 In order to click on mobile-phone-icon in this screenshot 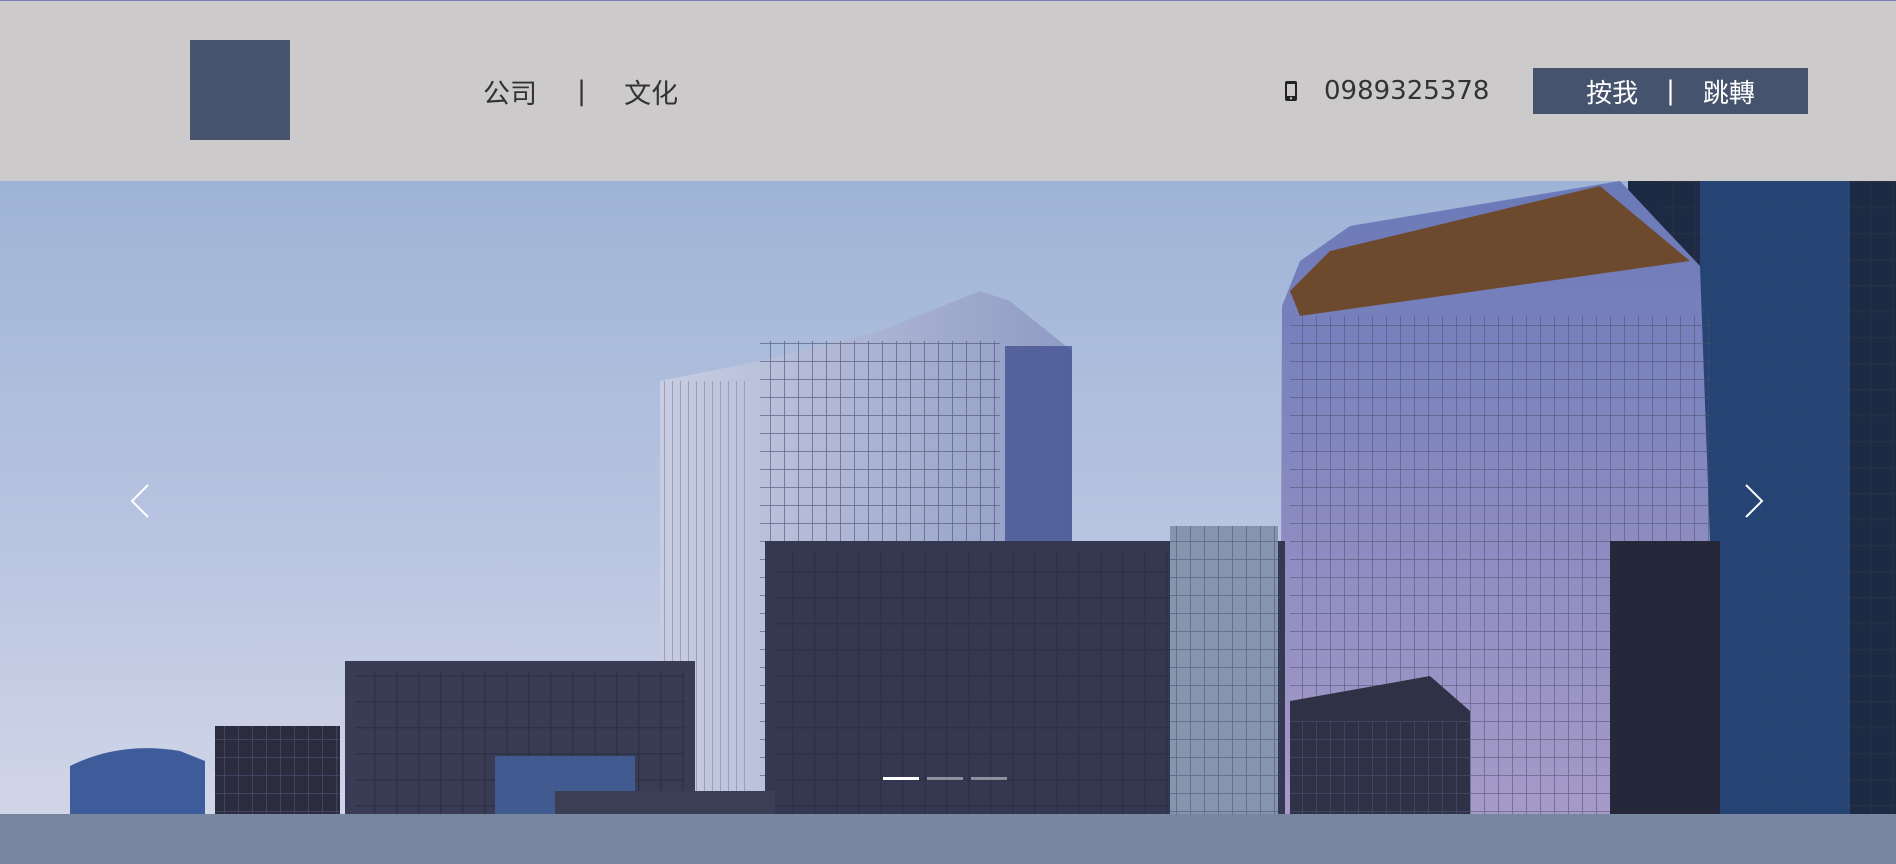, I will do `click(1291, 91)`.